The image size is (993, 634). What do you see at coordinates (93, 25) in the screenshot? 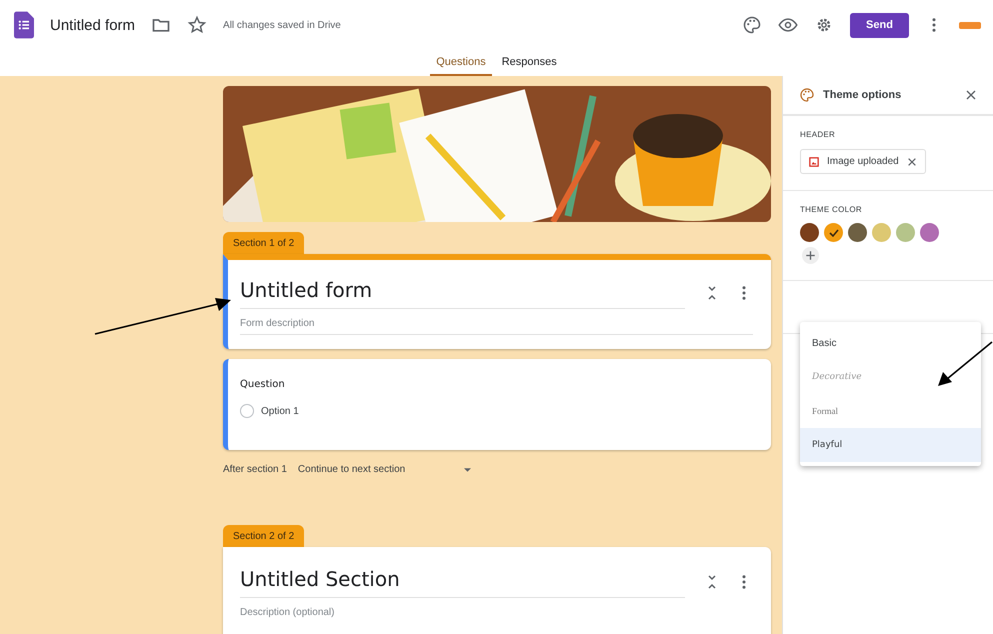
I see `form-title: Untitled form` at bounding box center [93, 25].